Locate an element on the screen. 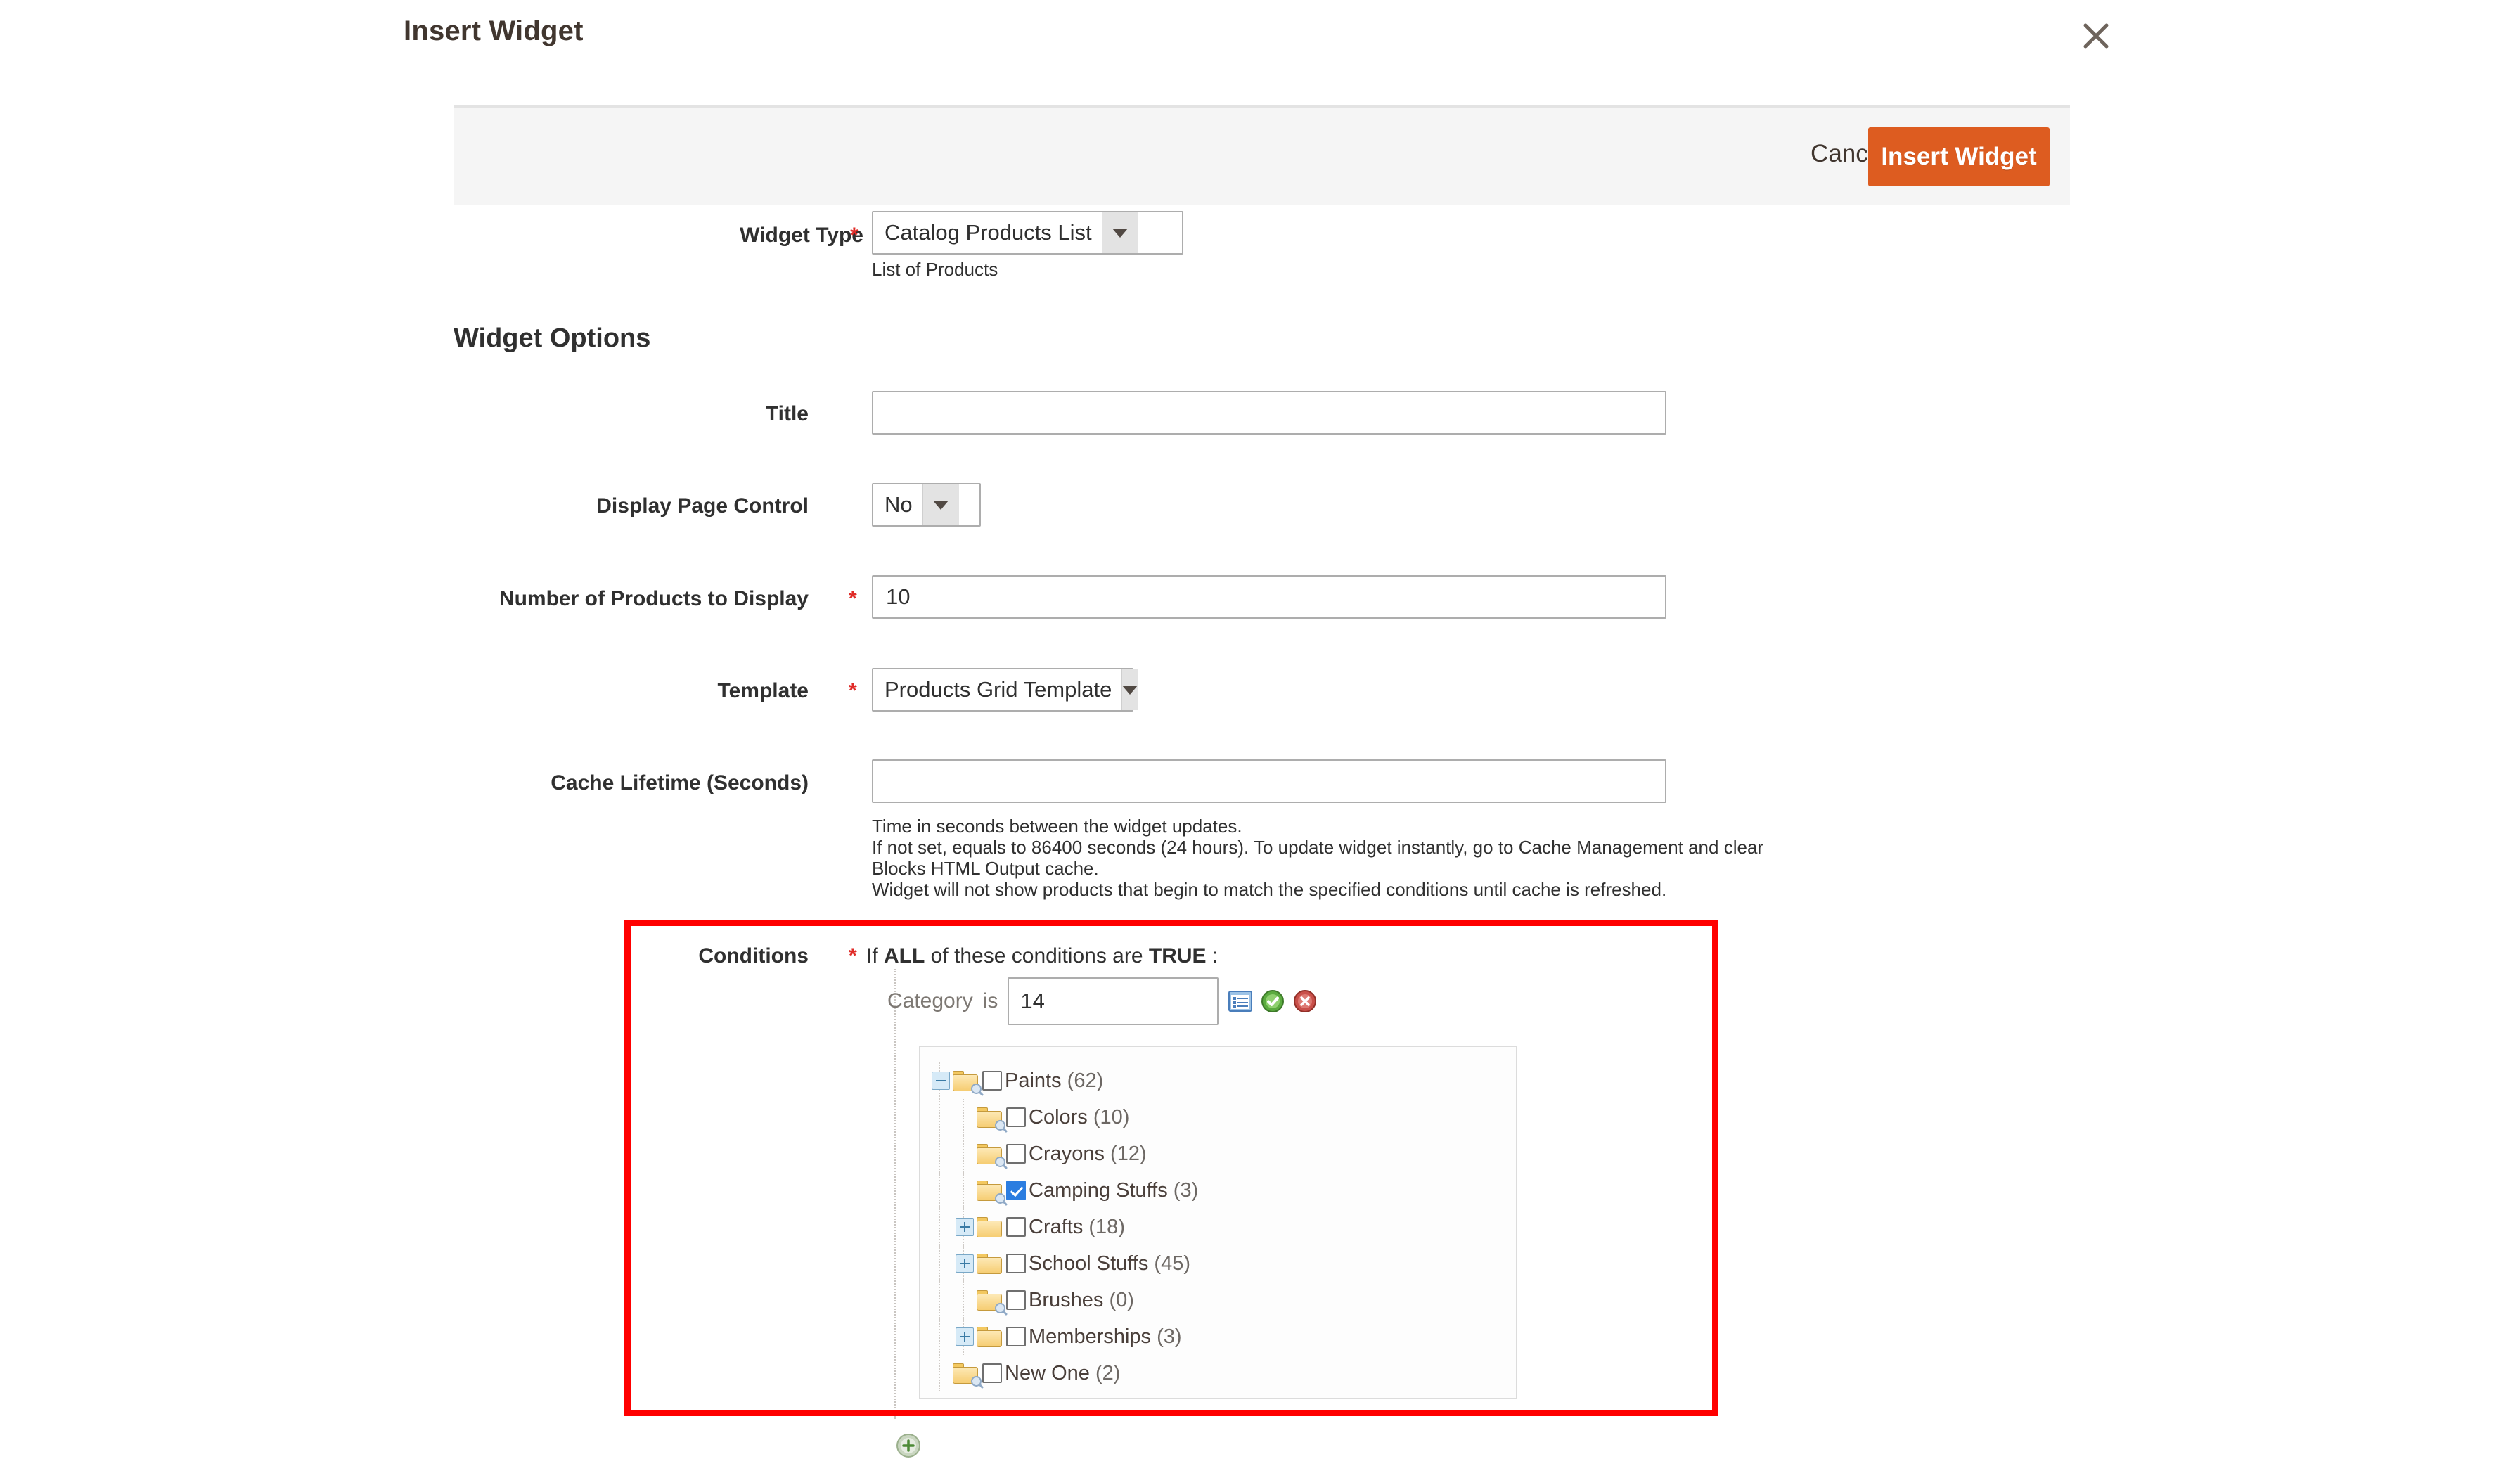  tree-node: Paints (62) is located at coordinates (1218, 1080).